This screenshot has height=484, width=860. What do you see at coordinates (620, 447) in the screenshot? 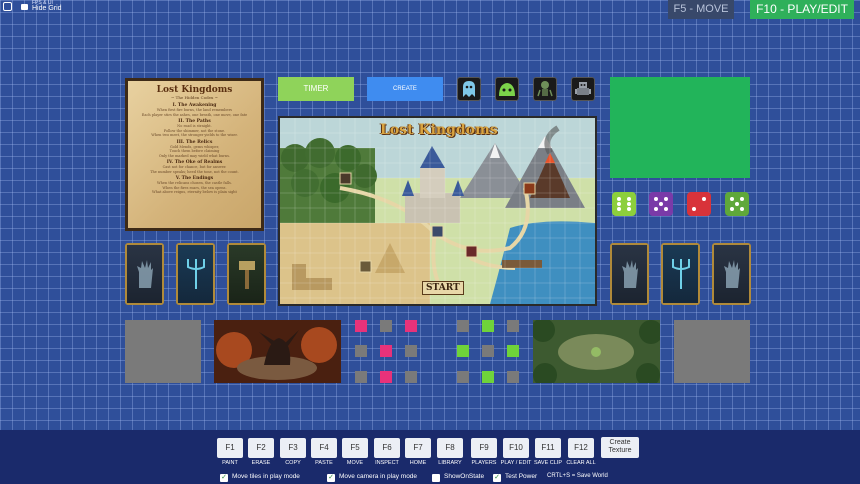
I see `create-texture-button: Create Texture` at bounding box center [620, 447].